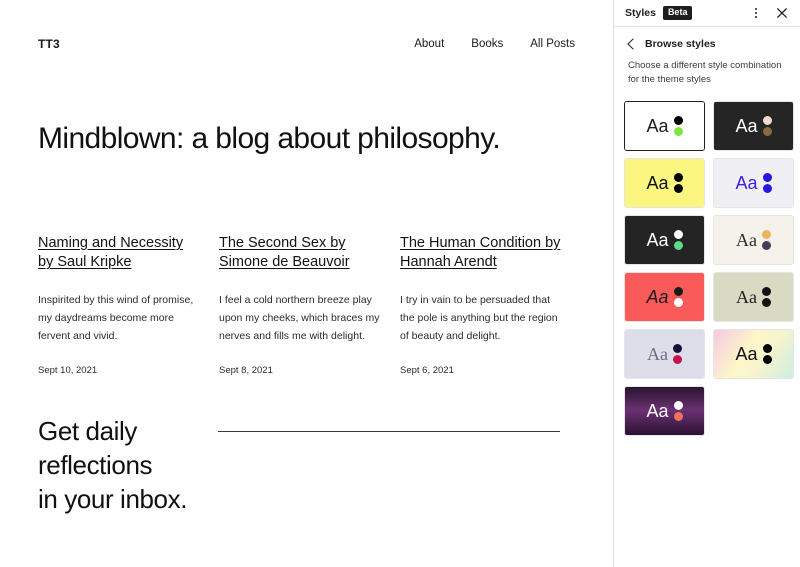  I want to click on breadcrumb-label: Browse styles, so click(680, 44).